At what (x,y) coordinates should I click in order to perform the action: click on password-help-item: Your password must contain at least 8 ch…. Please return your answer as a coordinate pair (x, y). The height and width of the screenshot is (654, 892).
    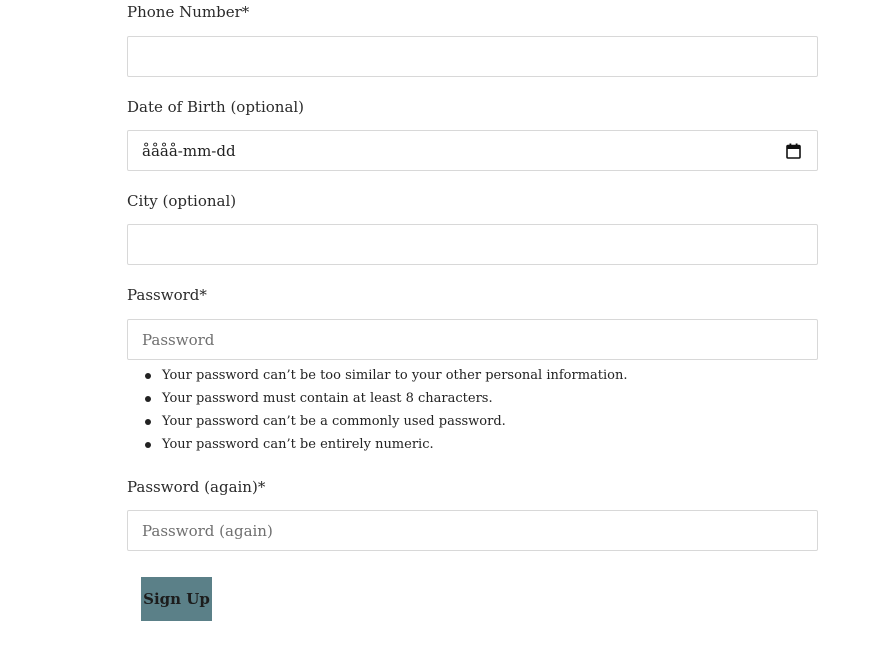
    Looking at the image, I should click on (377, 400).